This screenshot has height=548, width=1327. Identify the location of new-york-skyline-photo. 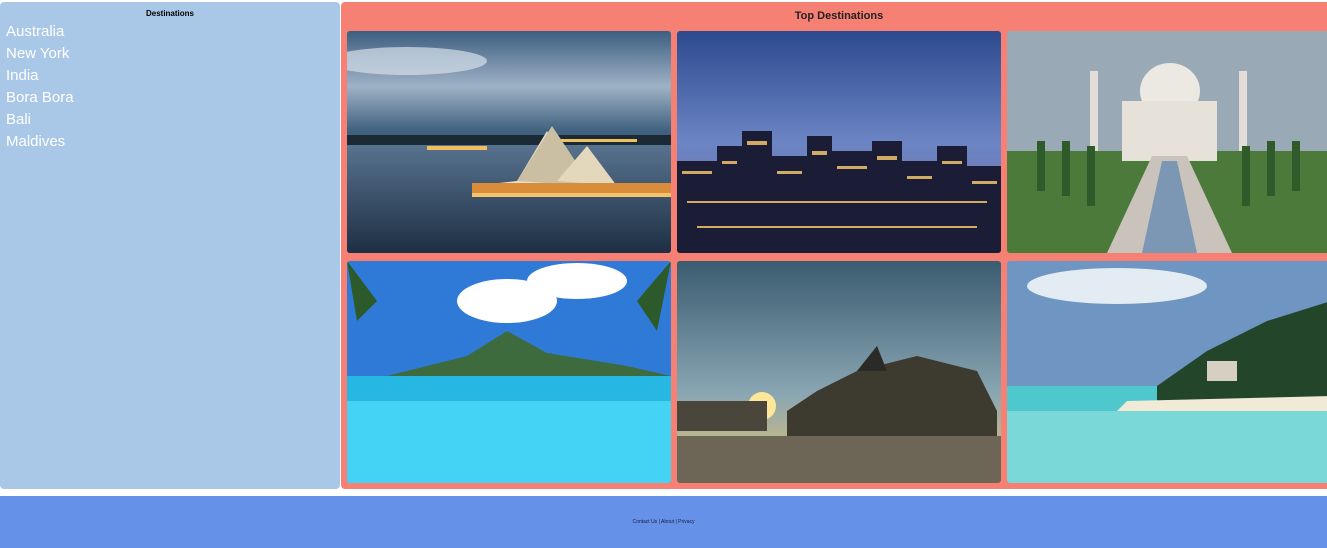
(839, 142).